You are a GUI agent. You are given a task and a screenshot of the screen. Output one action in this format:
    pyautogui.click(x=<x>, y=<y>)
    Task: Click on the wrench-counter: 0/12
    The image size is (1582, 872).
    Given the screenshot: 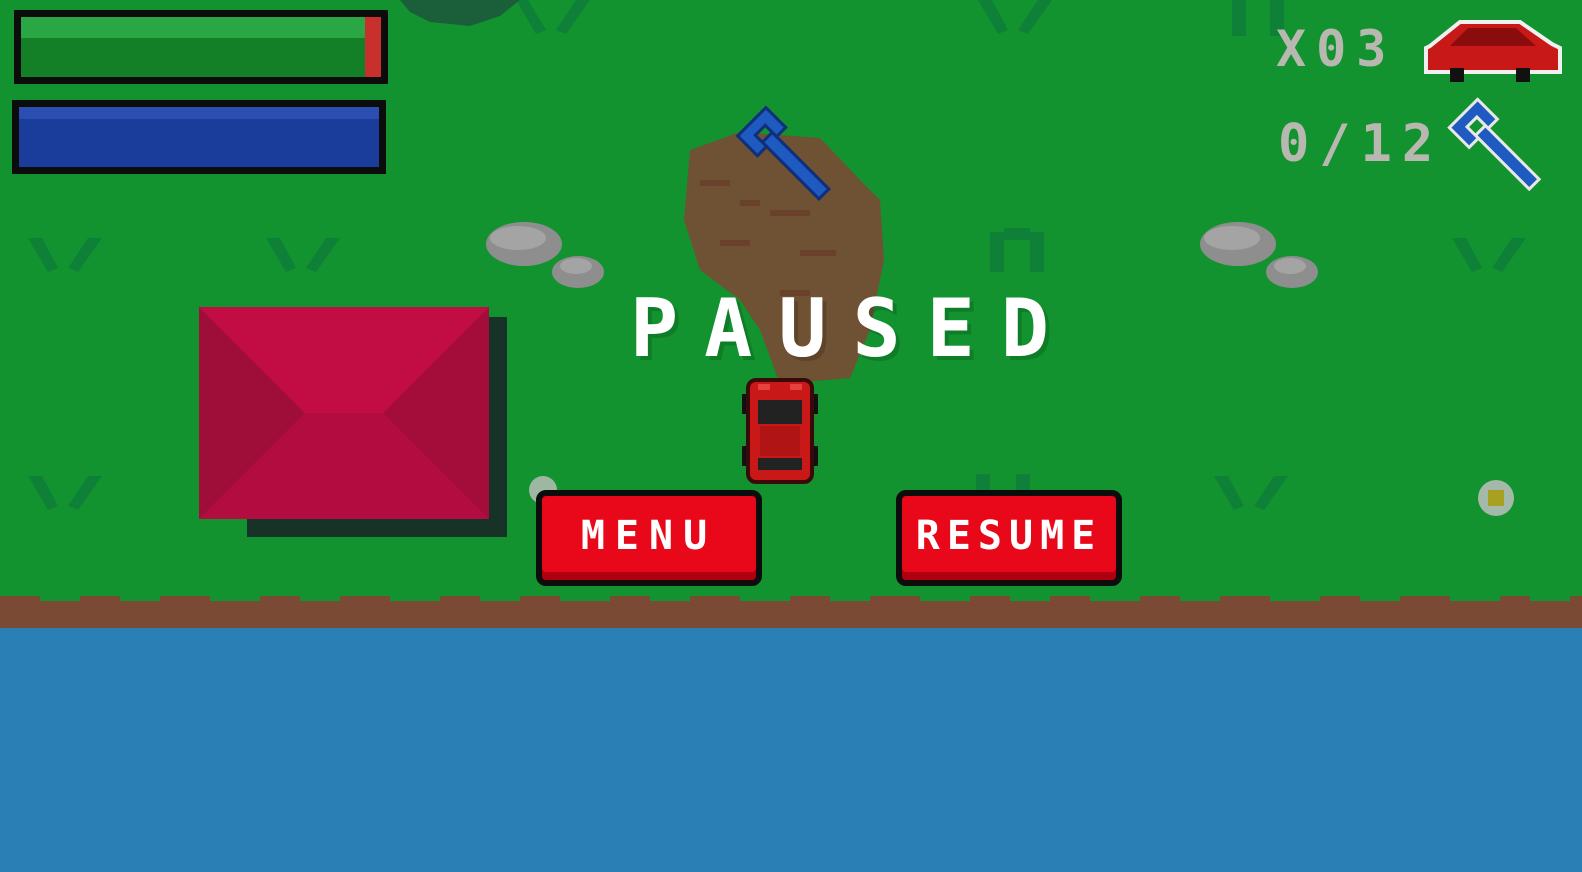 What is the action you would take?
    pyautogui.click(x=1361, y=144)
    